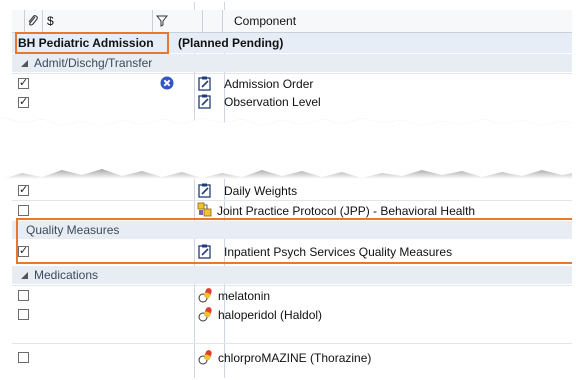  I want to click on section-admit-label: Admit/Dischg/Transfer, so click(93, 63).